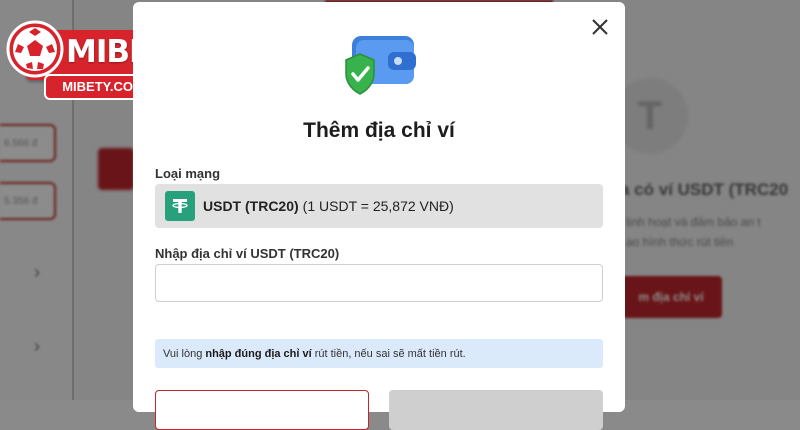  I want to click on confirm-button, so click(496, 410).